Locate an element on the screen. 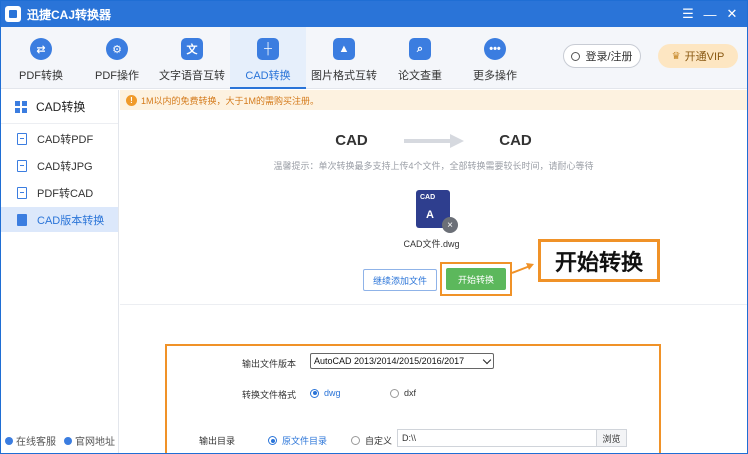  format-radio-dwg: dwg is located at coordinates (325, 393).